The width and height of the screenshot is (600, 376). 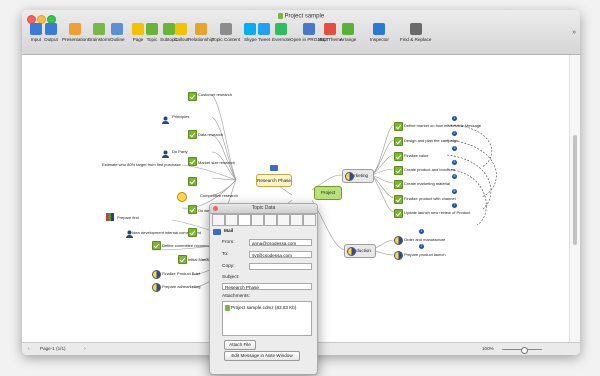 I want to click on subtopic-research-4: Market size research, so click(x=216, y=162).